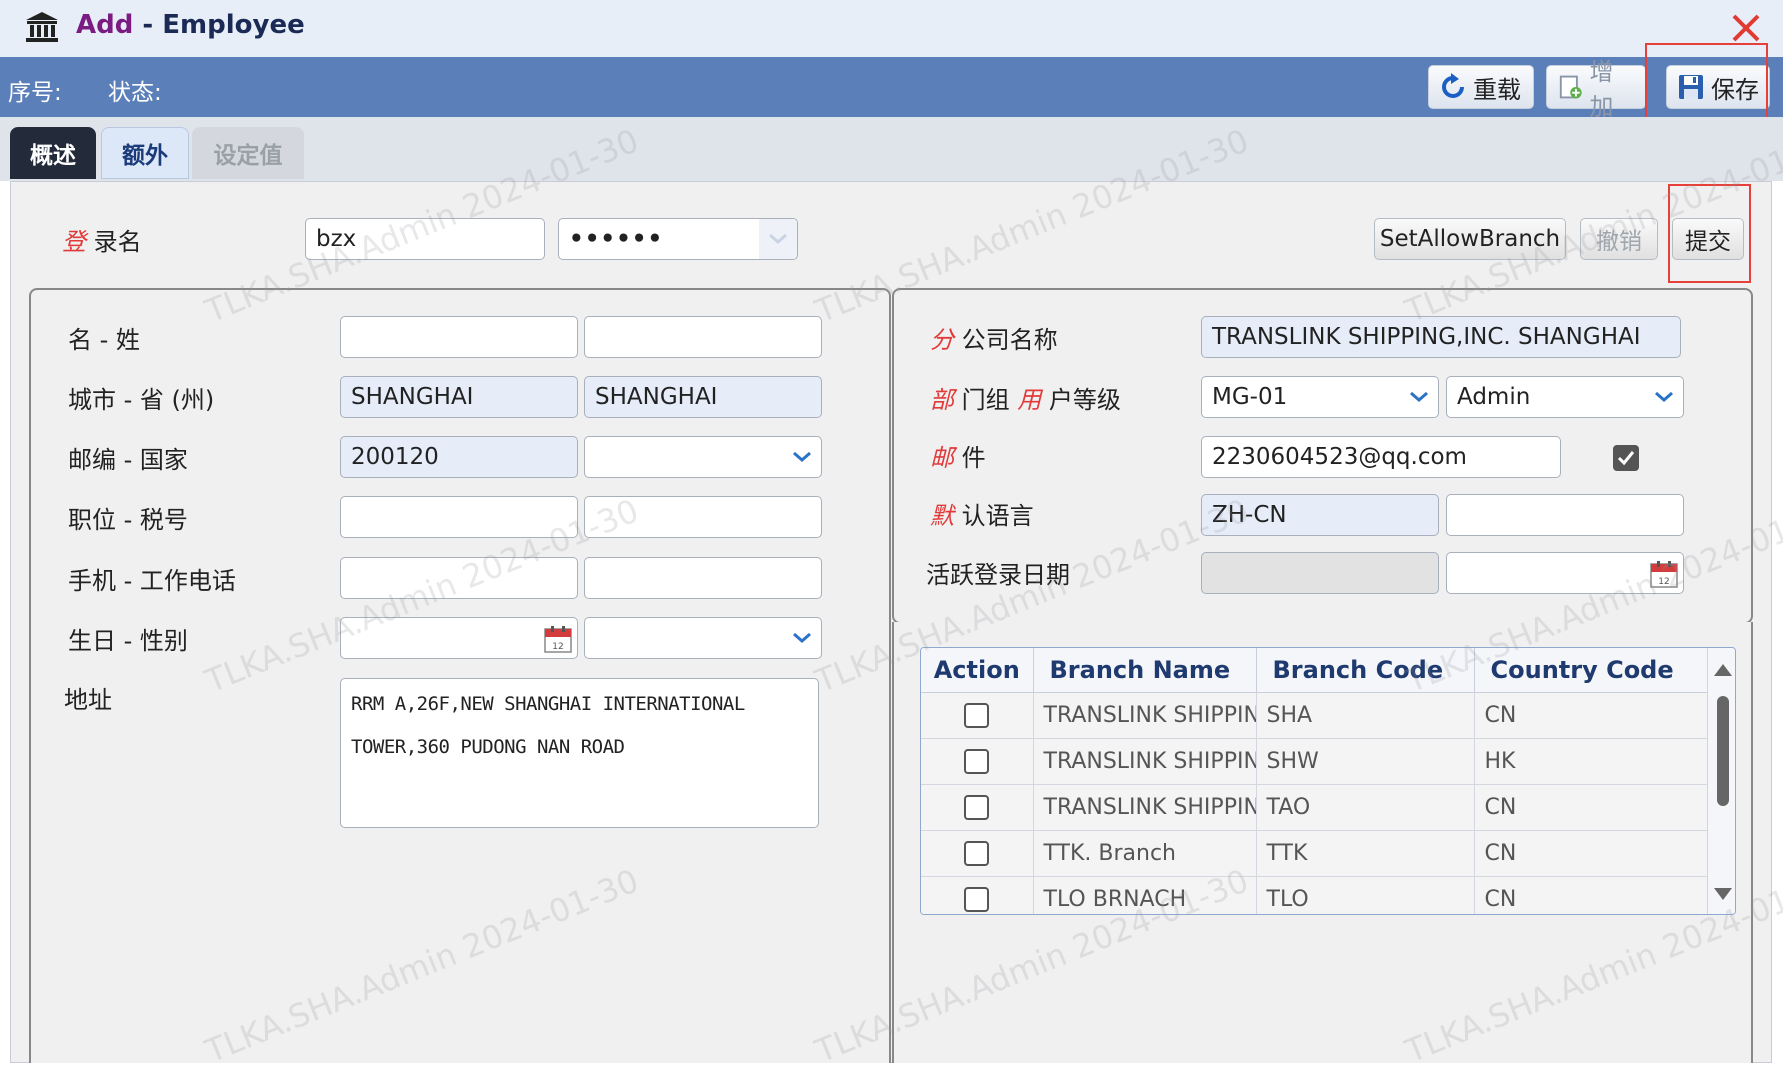 The height and width of the screenshot is (1086, 1783). What do you see at coordinates (1314, 895) in the screenshot?
I see `table-row: TLO BRNACH TLO CN` at bounding box center [1314, 895].